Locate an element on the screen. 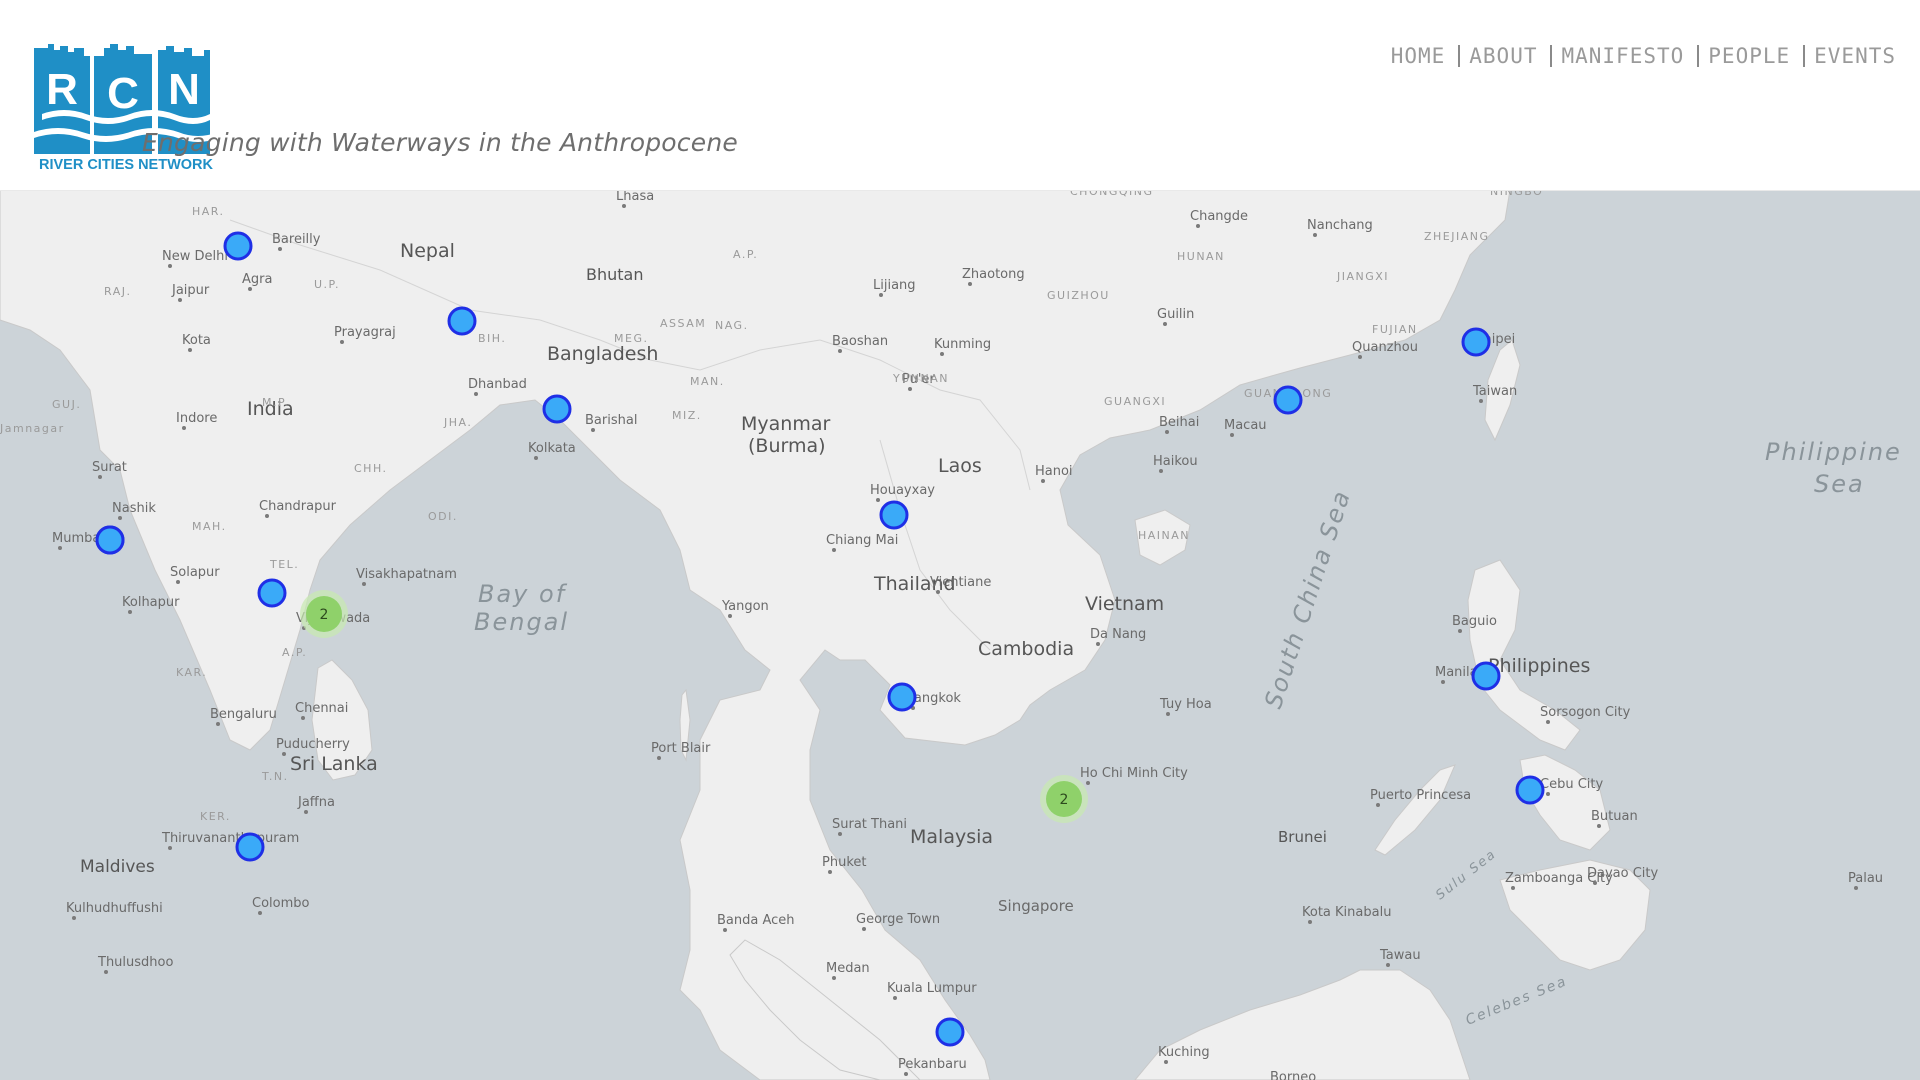 This screenshot has height=1080, width=1920. nav-divider is located at coordinates (1459, 56).